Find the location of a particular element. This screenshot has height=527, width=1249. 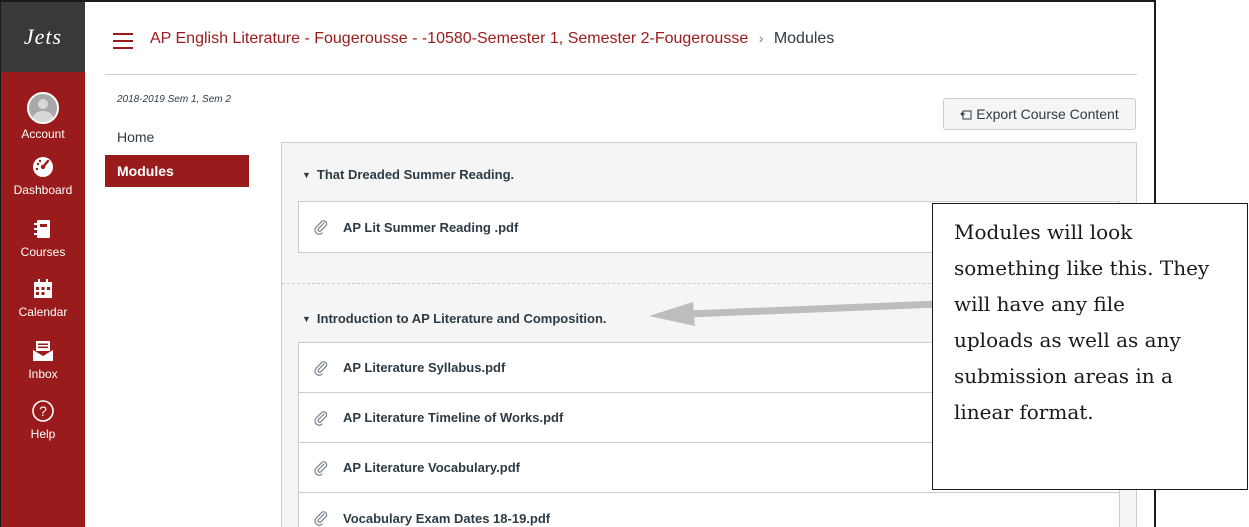

global-nav-label: Calendar is located at coordinates (43, 312).